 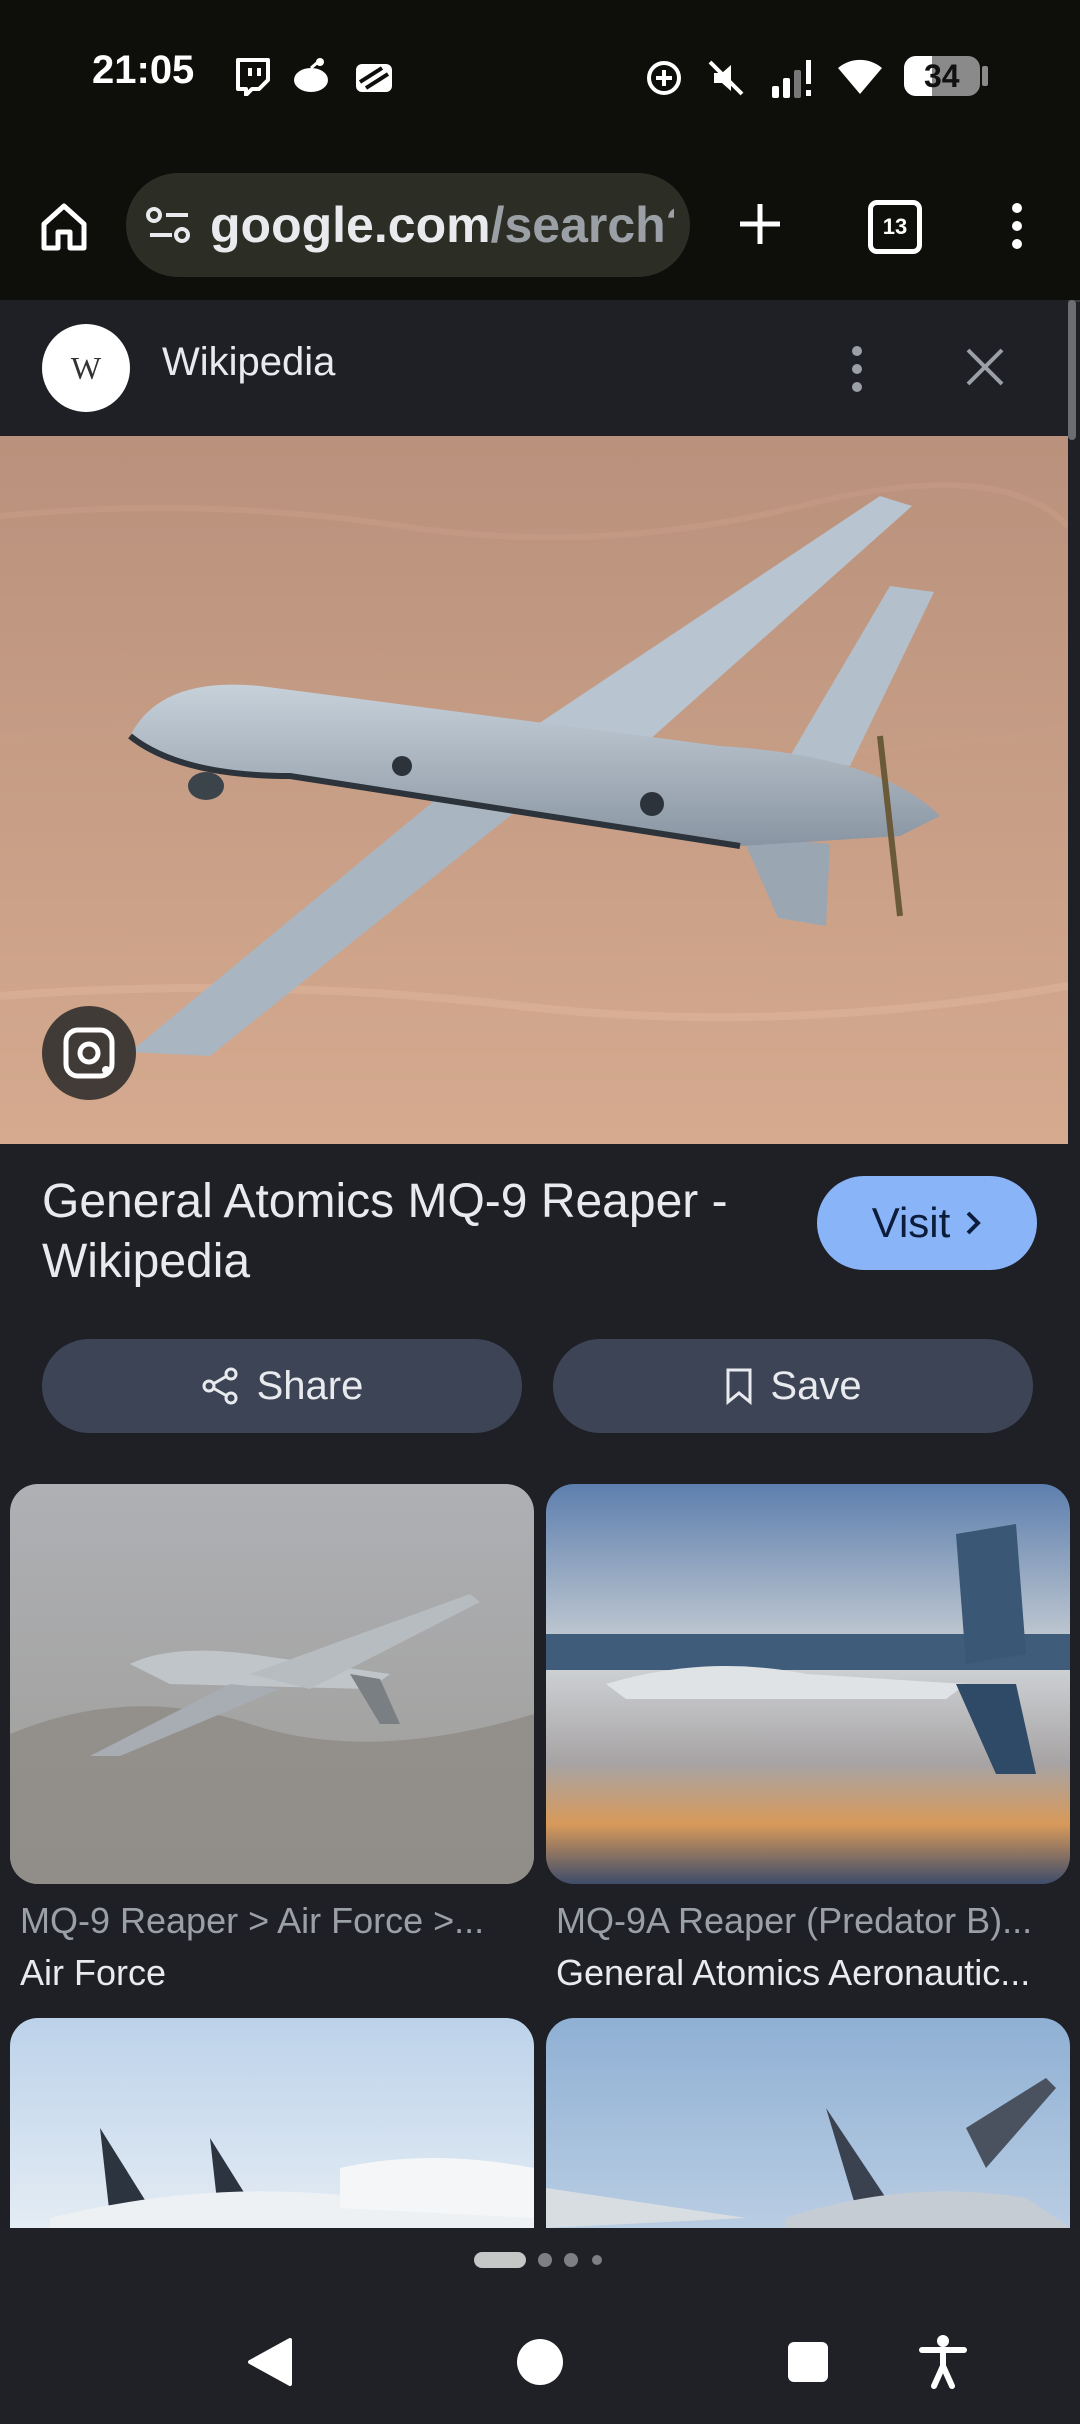 What do you see at coordinates (808, 2362) in the screenshot?
I see `recents-icon` at bounding box center [808, 2362].